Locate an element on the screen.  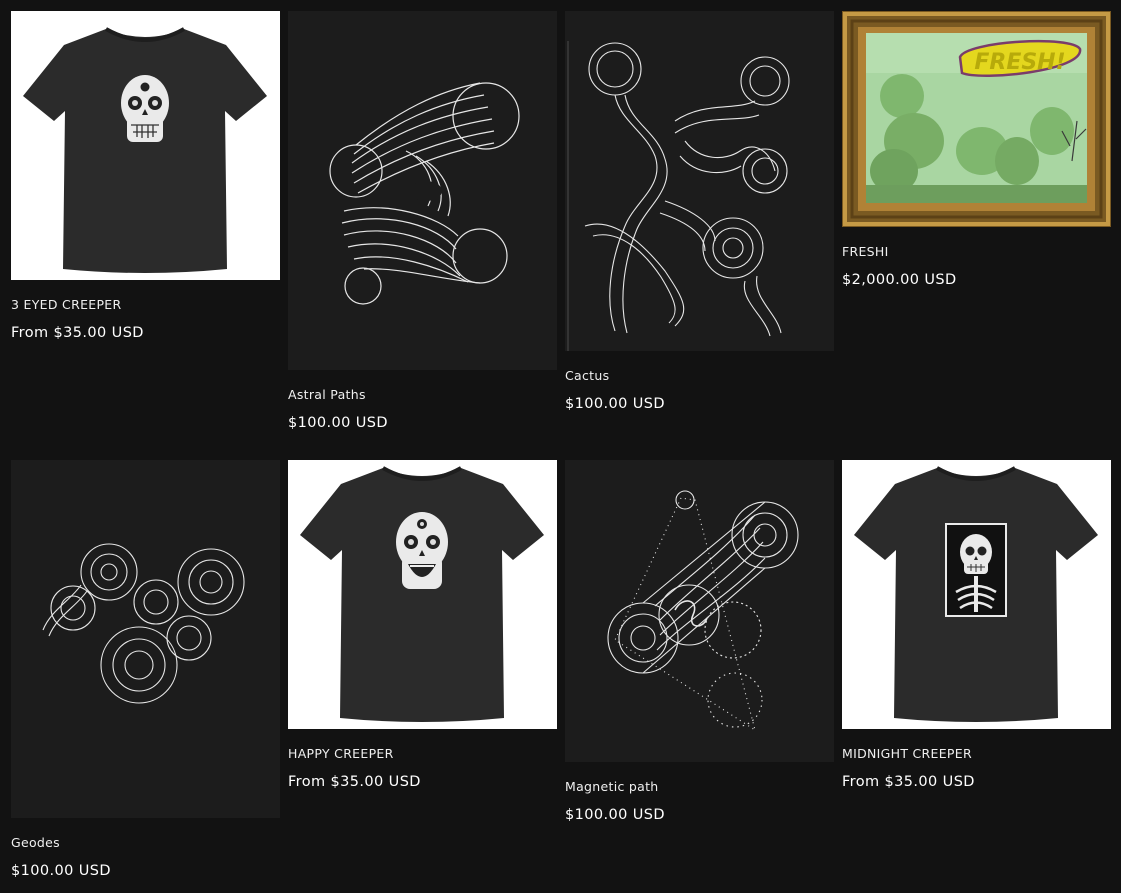
product-title: 3 EYED CREEPER is located at coordinates (145, 305).